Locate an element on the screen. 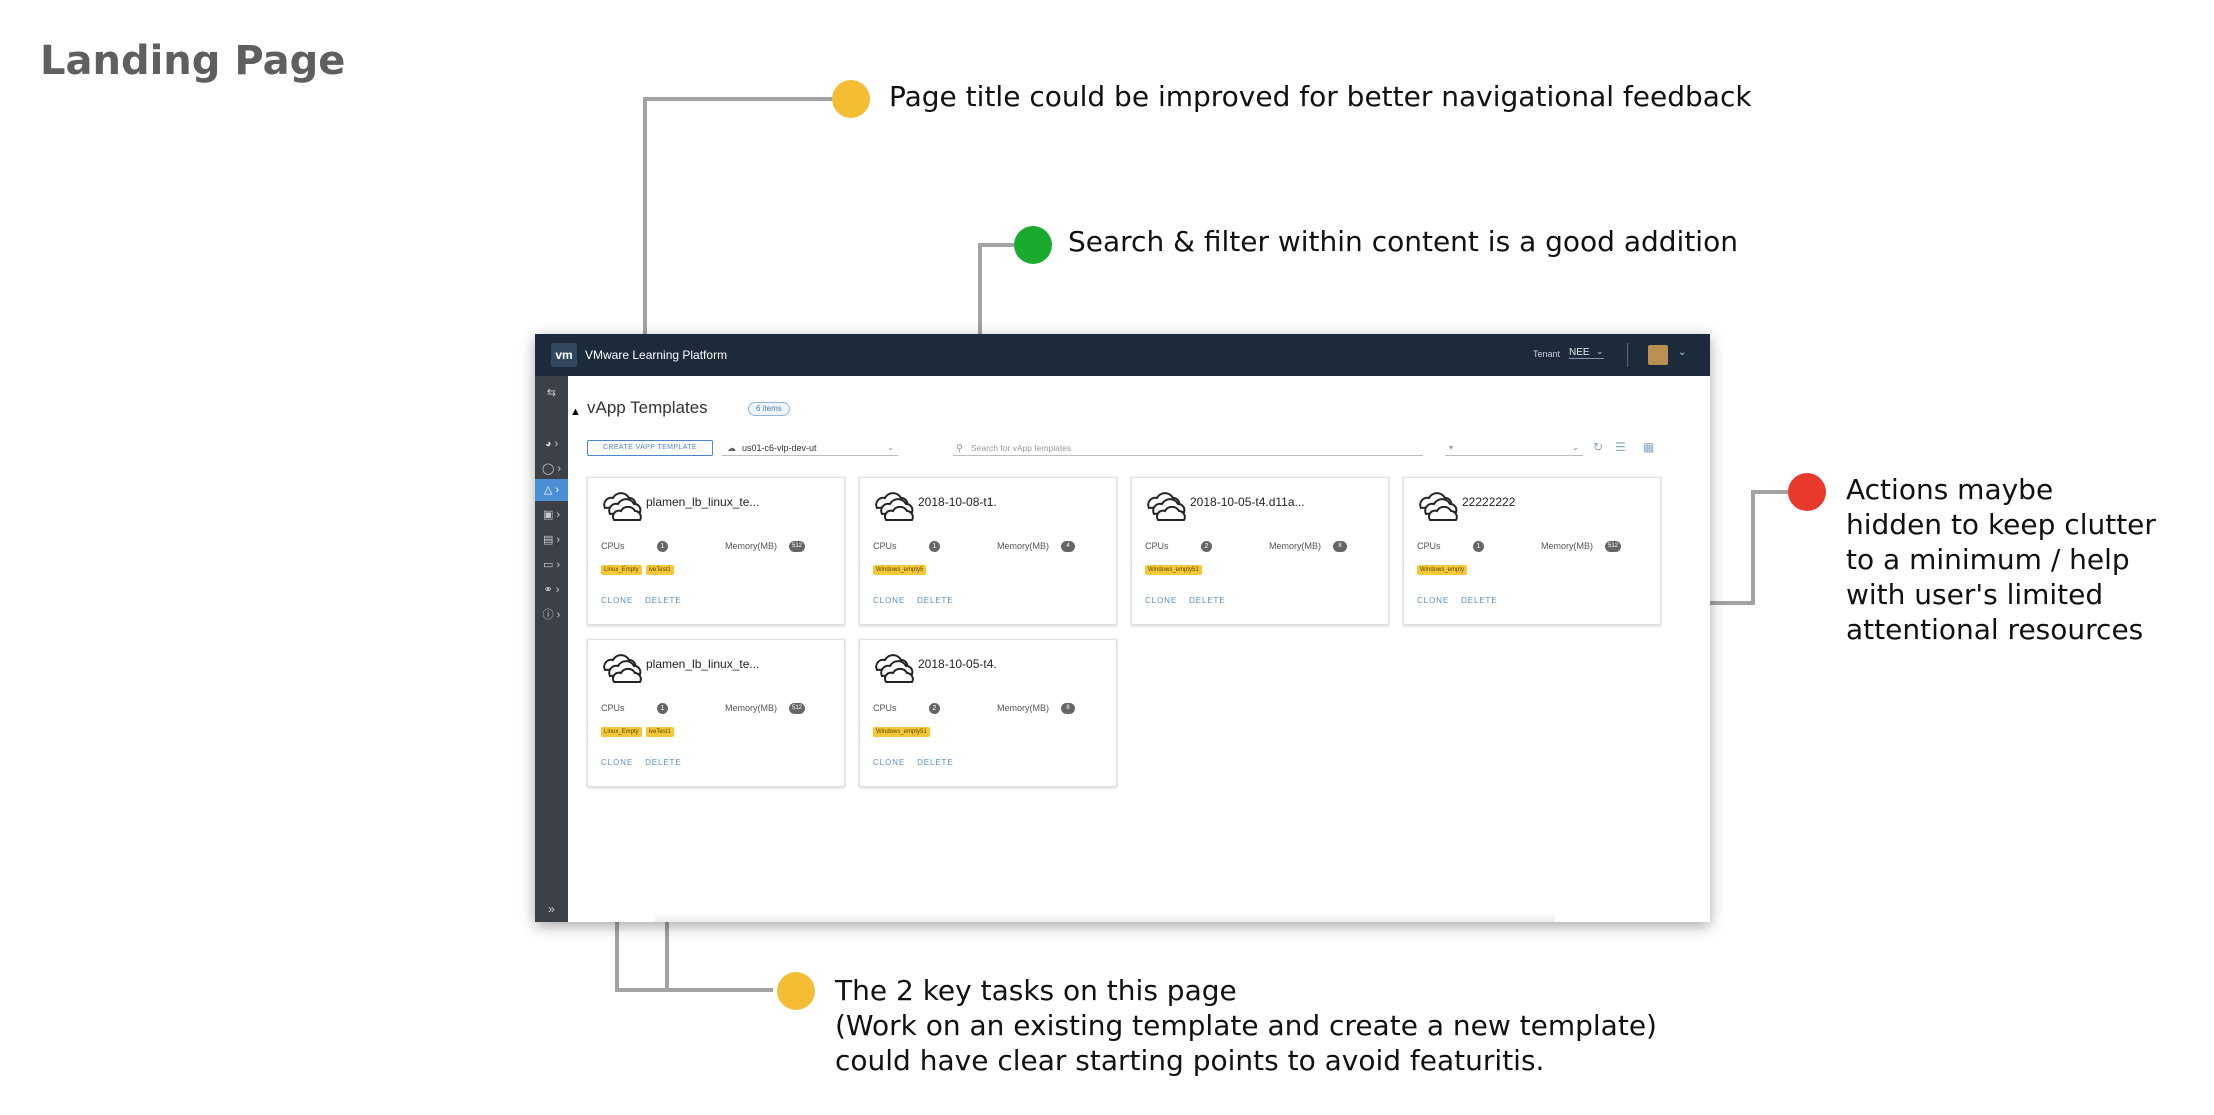 This screenshot has height=1115, width=2214. help-icon: ⓘ › is located at coordinates (551, 615).